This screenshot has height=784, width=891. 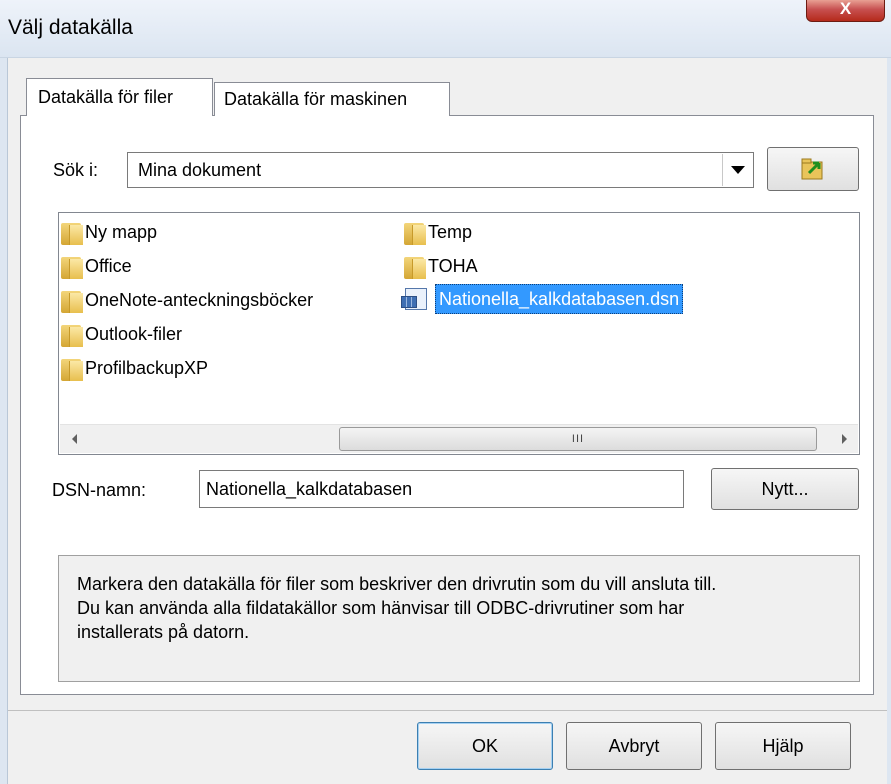 I want to click on scroll-left-button, so click(x=74, y=439).